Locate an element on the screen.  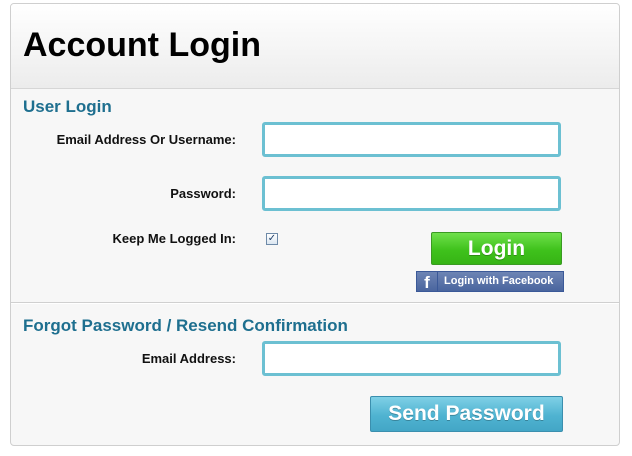
checkmark-icon: ✓ is located at coordinates (272, 238).